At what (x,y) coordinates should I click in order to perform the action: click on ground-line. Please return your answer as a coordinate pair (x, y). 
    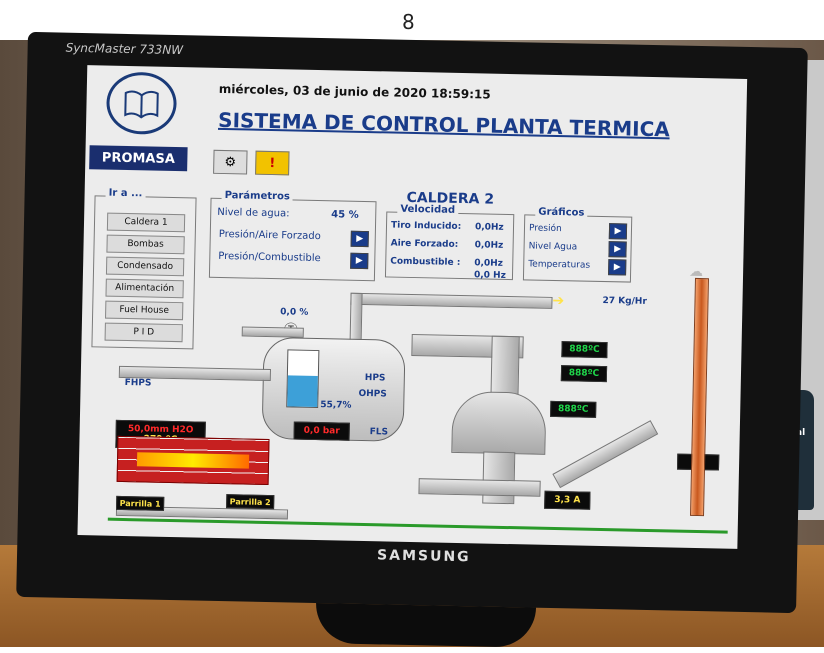
    Looking at the image, I should click on (418, 526).